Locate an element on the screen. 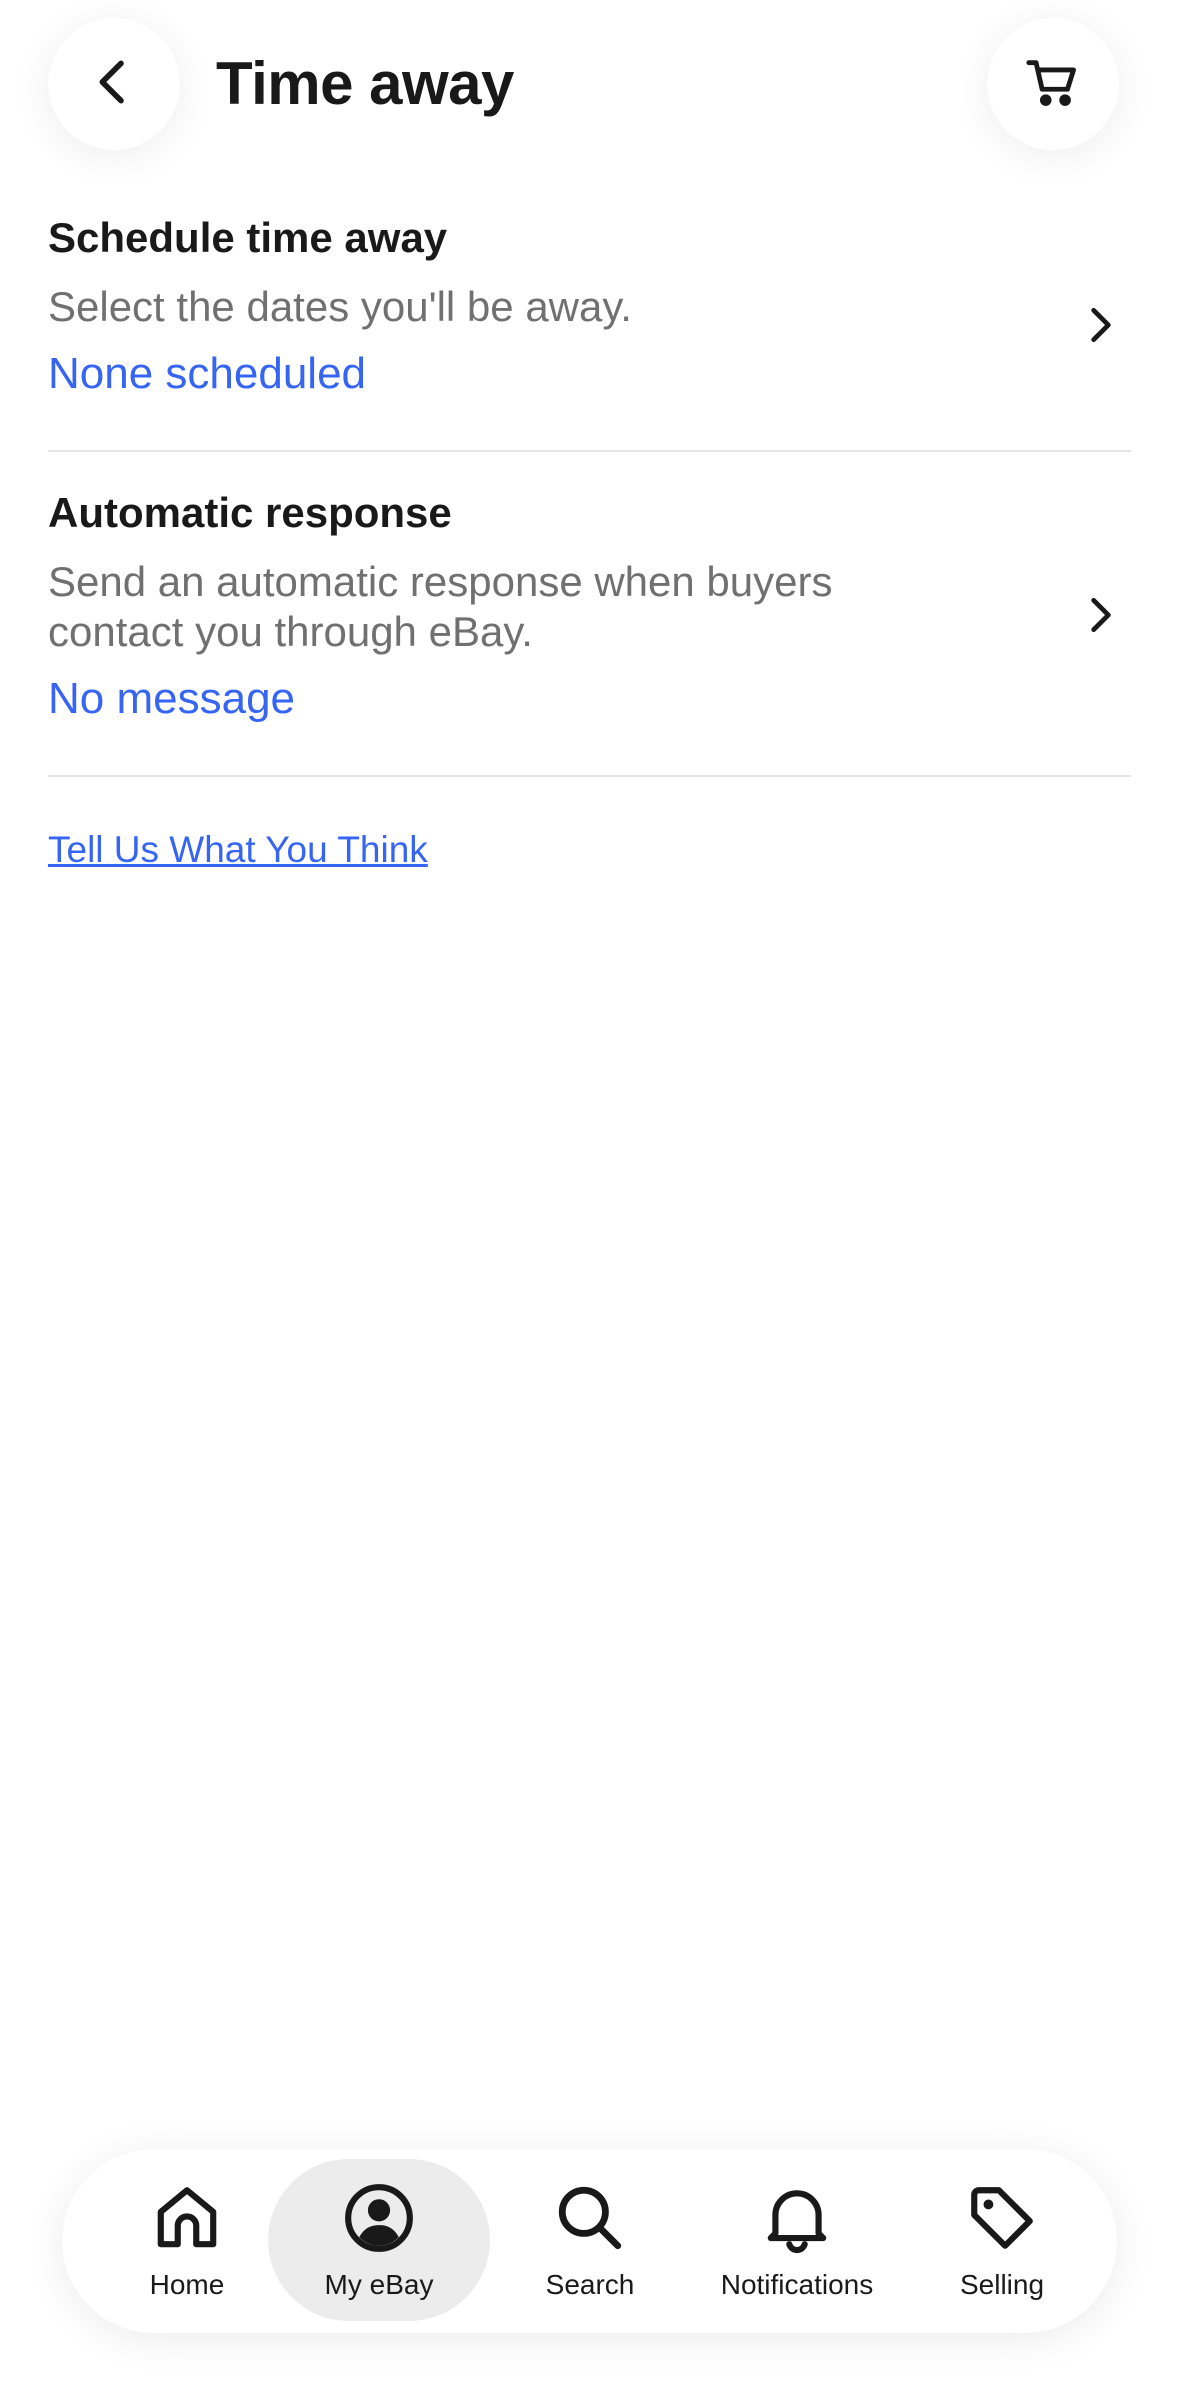 Image resolution: width=1179 pixels, height=2396 pixels. home-icon is located at coordinates (187, 2218).